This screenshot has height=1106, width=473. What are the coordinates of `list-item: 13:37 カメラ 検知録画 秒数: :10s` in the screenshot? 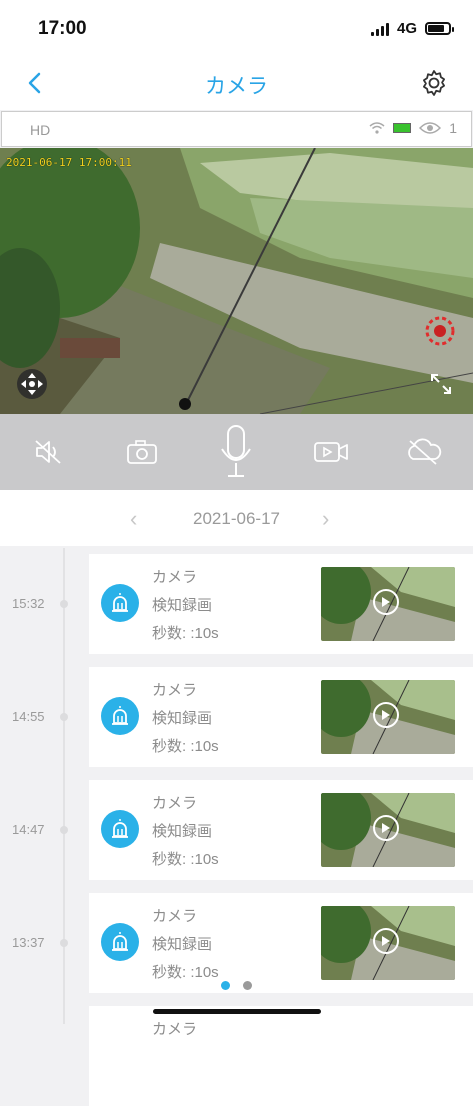 It's located at (236, 940).